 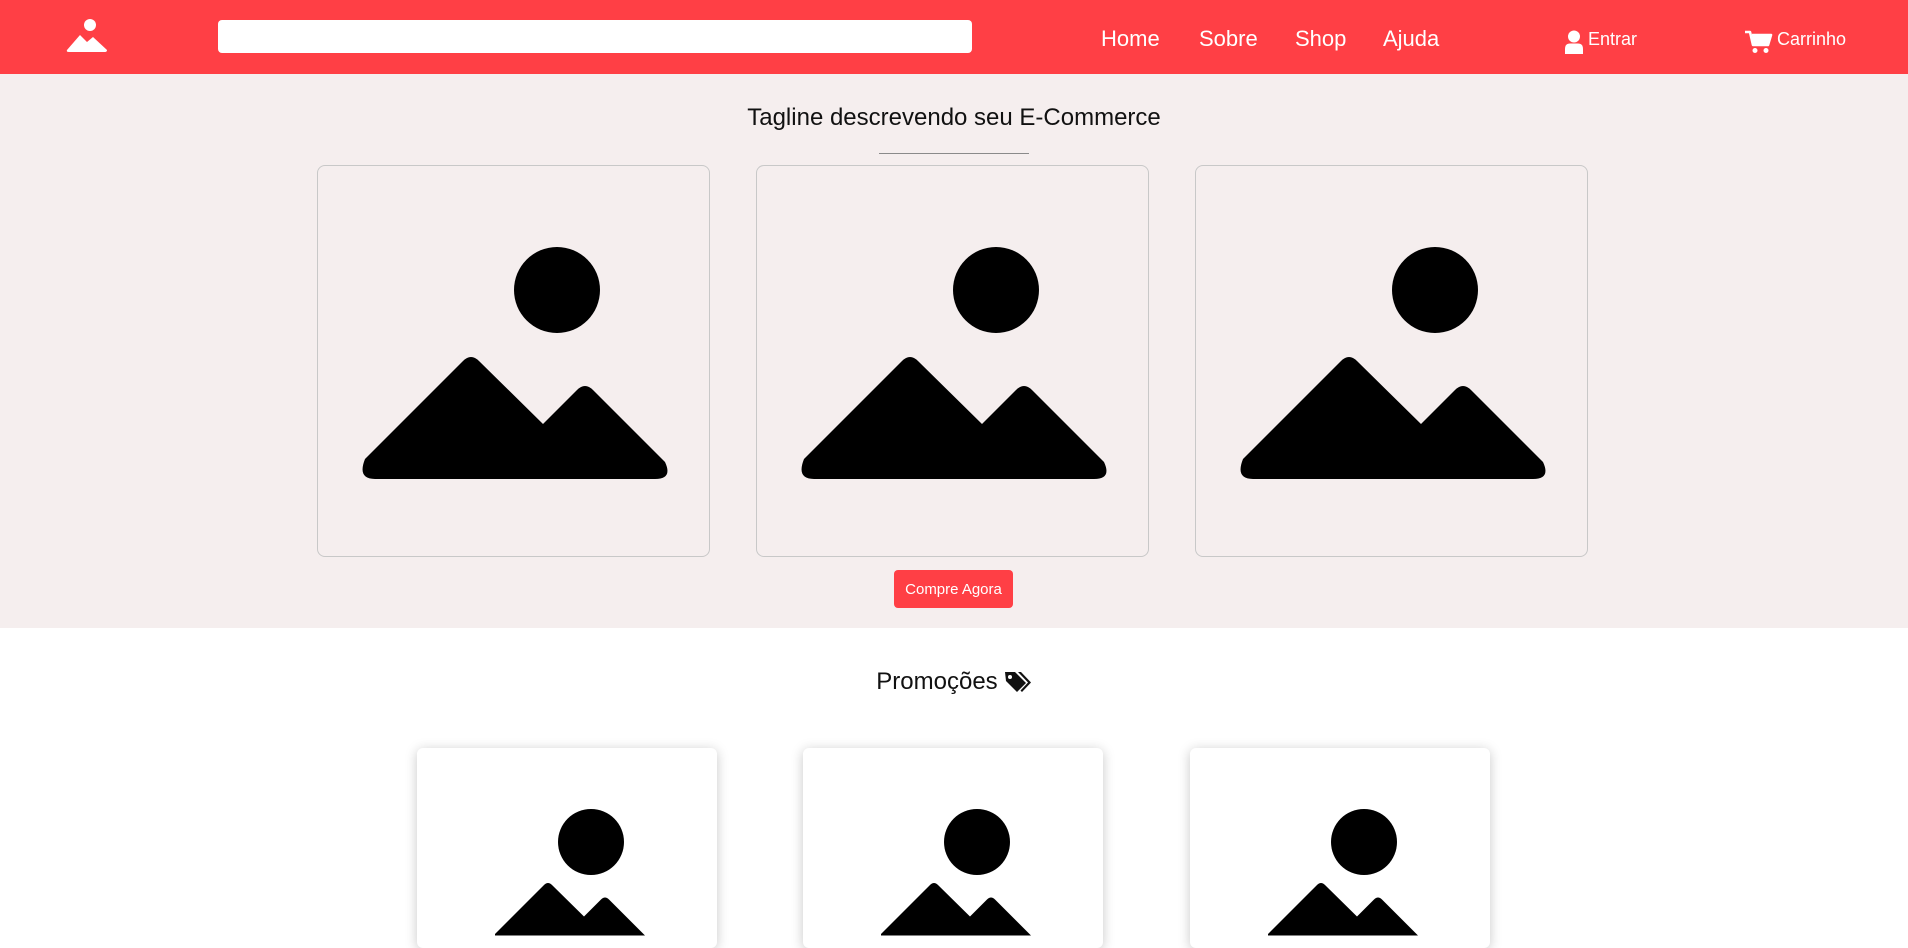 I want to click on user-icon, so click(x=1574, y=42).